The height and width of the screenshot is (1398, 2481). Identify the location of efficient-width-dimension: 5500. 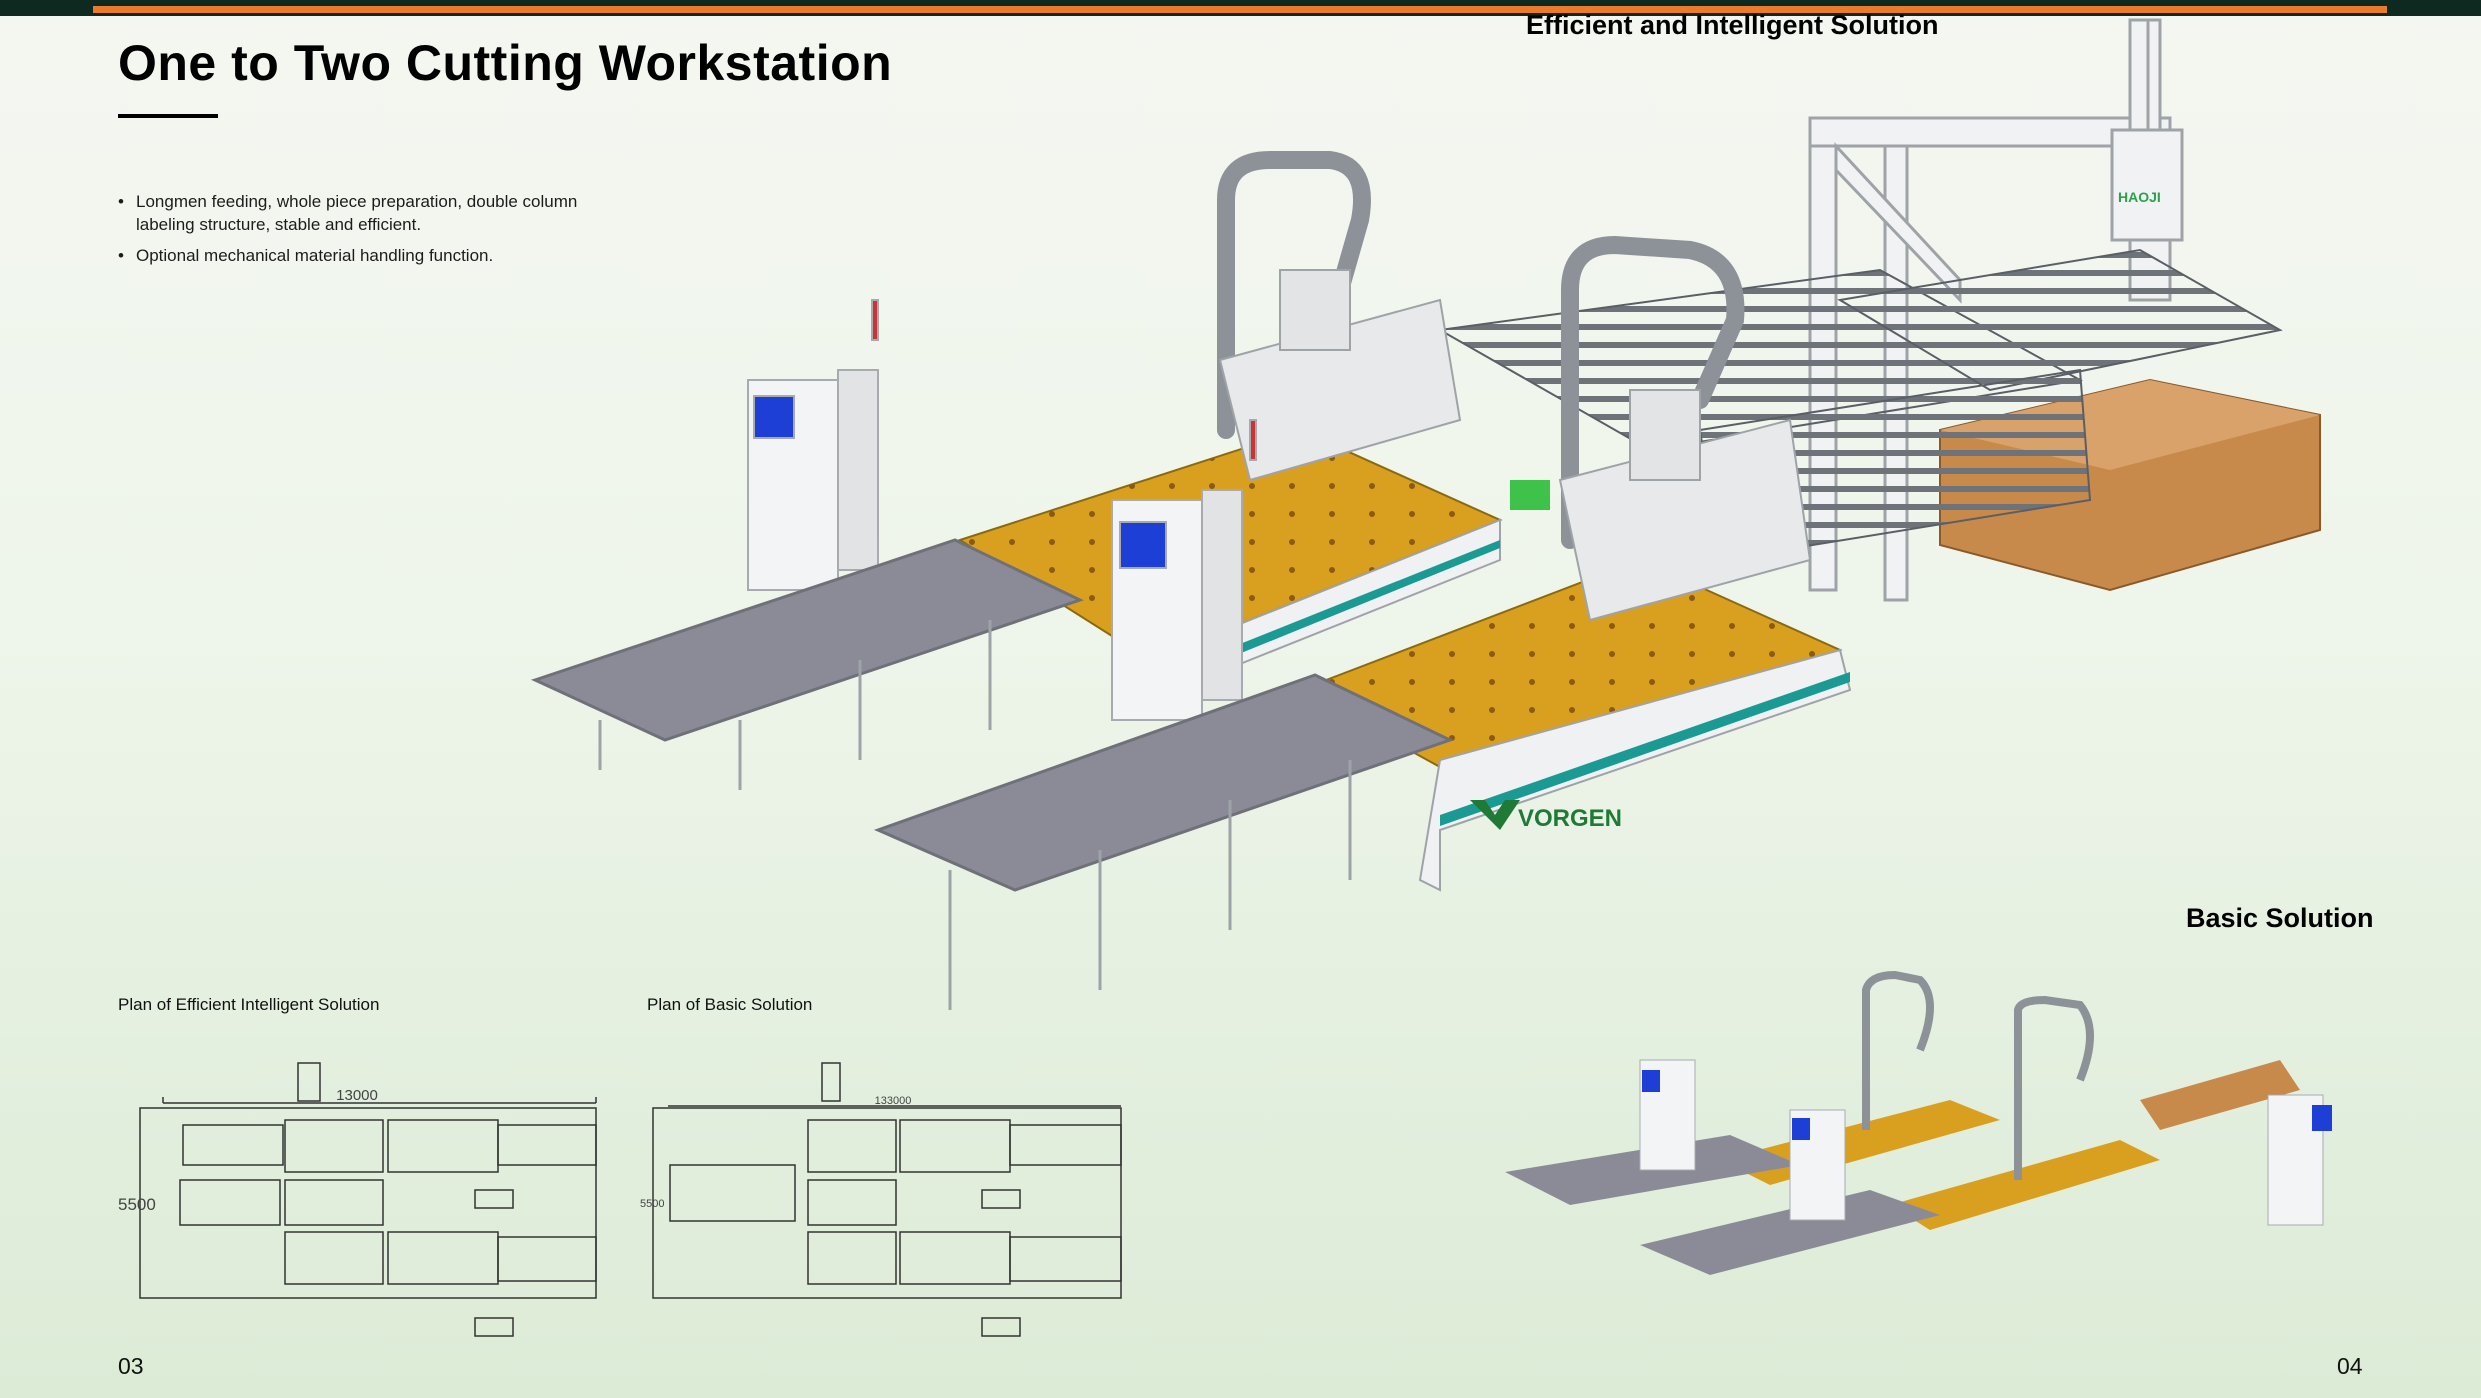
(137, 1204).